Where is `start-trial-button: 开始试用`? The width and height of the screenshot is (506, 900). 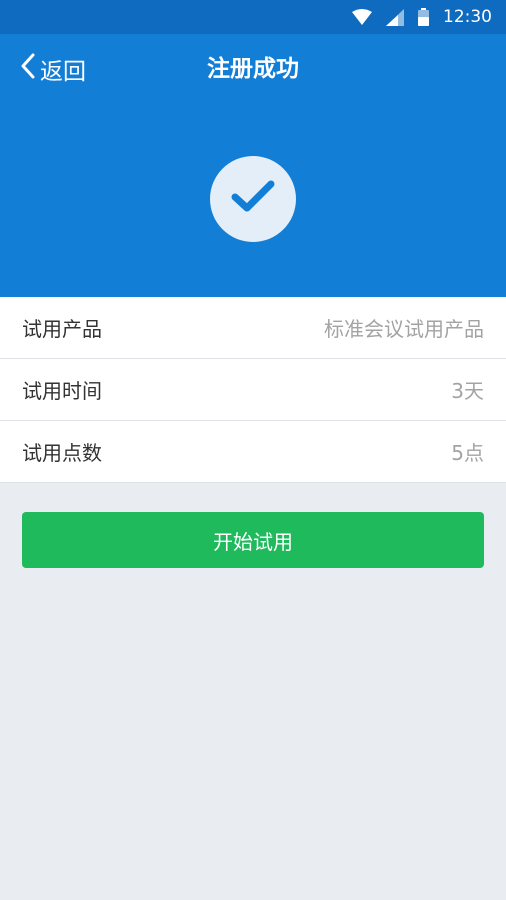 start-trial-button: 开始试用 is located at coordinates (253, 540).